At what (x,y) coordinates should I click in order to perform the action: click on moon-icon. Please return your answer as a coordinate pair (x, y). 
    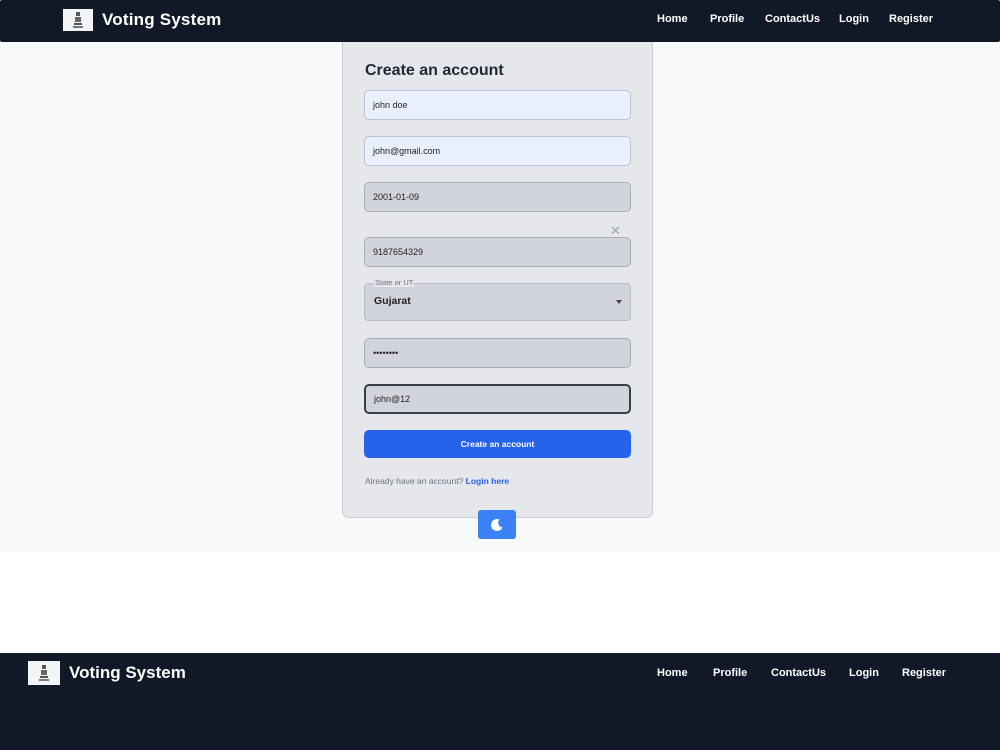
    Looking at the image, I should click on (497, 524).